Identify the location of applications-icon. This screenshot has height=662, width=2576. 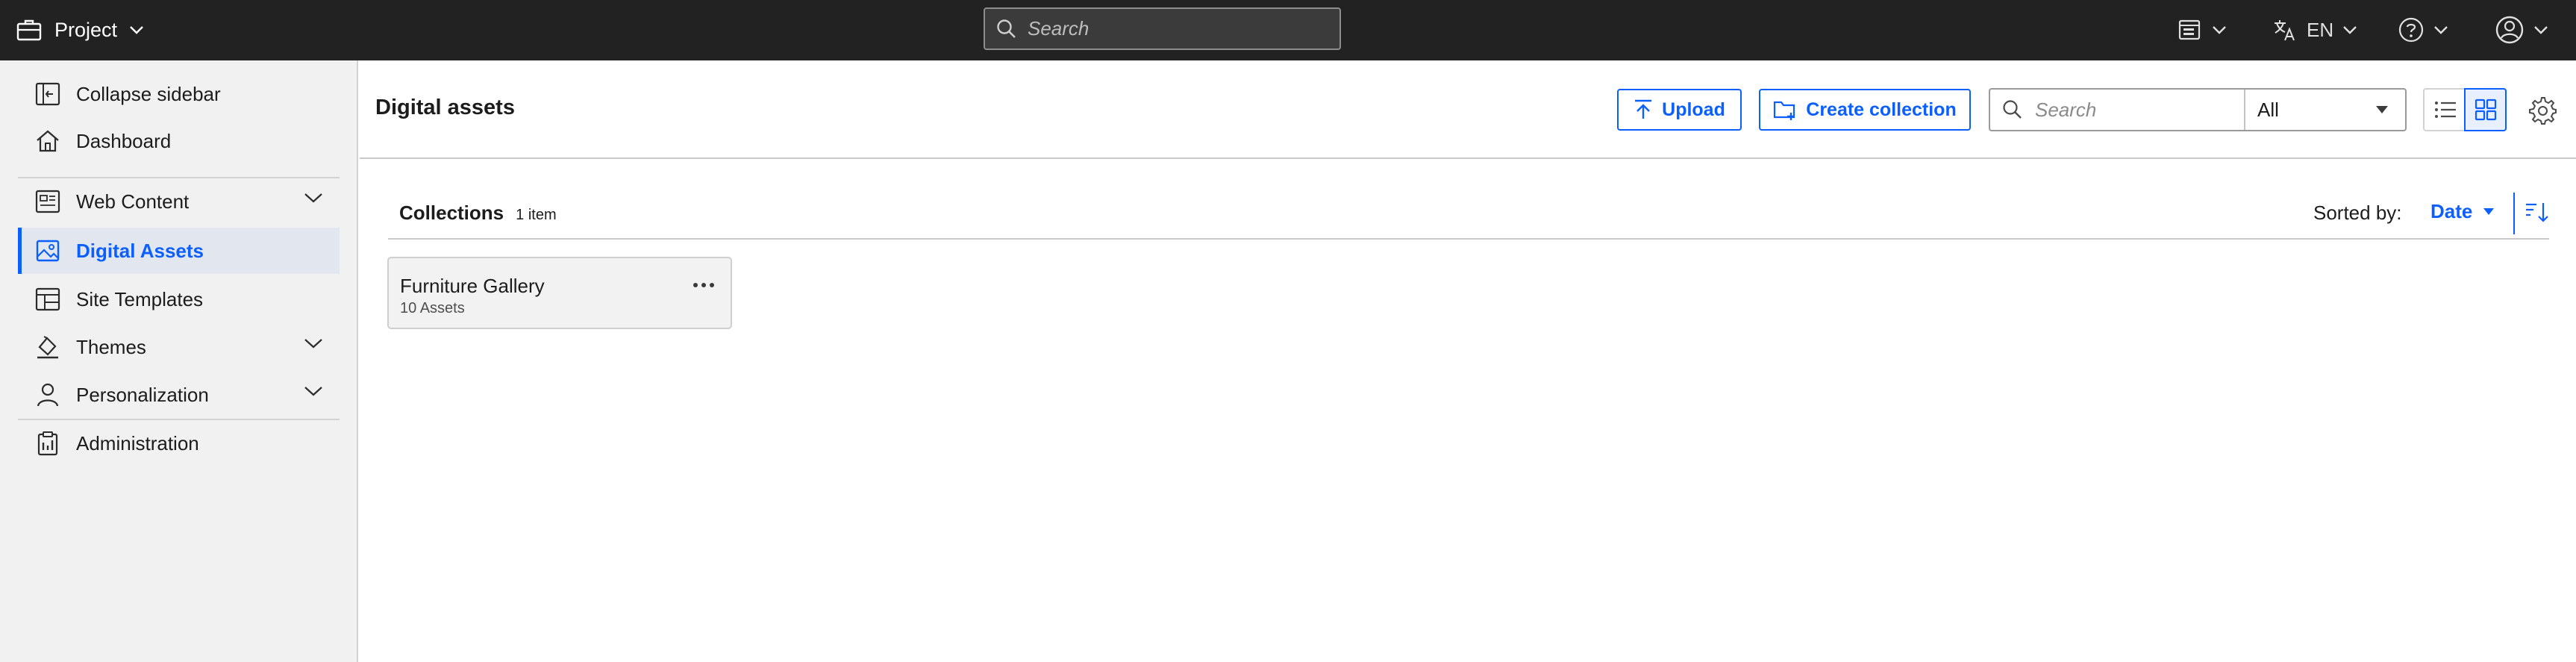
(2189, 29).